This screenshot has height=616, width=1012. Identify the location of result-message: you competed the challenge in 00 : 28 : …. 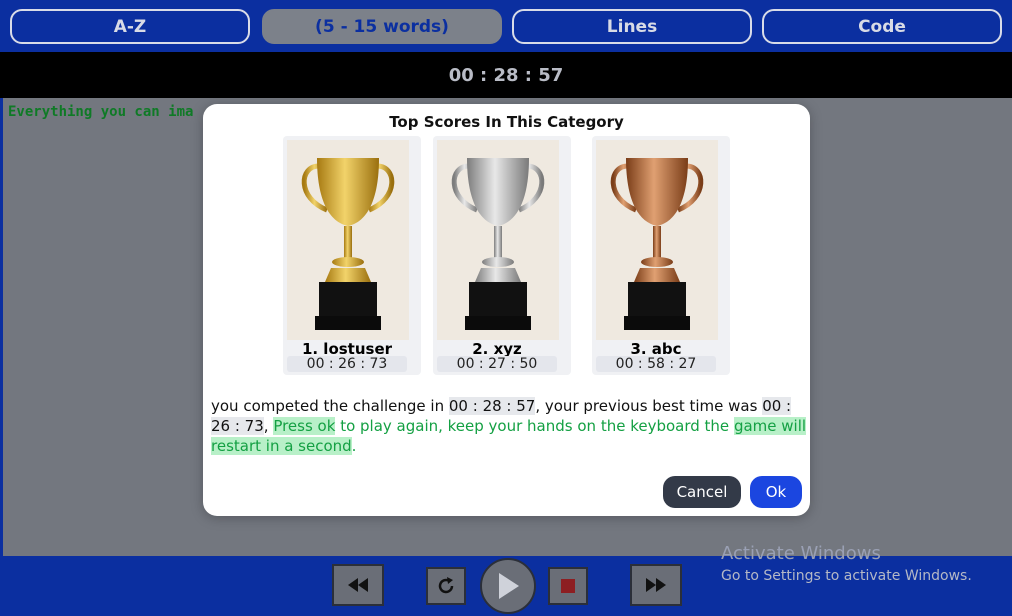
(509, 426).